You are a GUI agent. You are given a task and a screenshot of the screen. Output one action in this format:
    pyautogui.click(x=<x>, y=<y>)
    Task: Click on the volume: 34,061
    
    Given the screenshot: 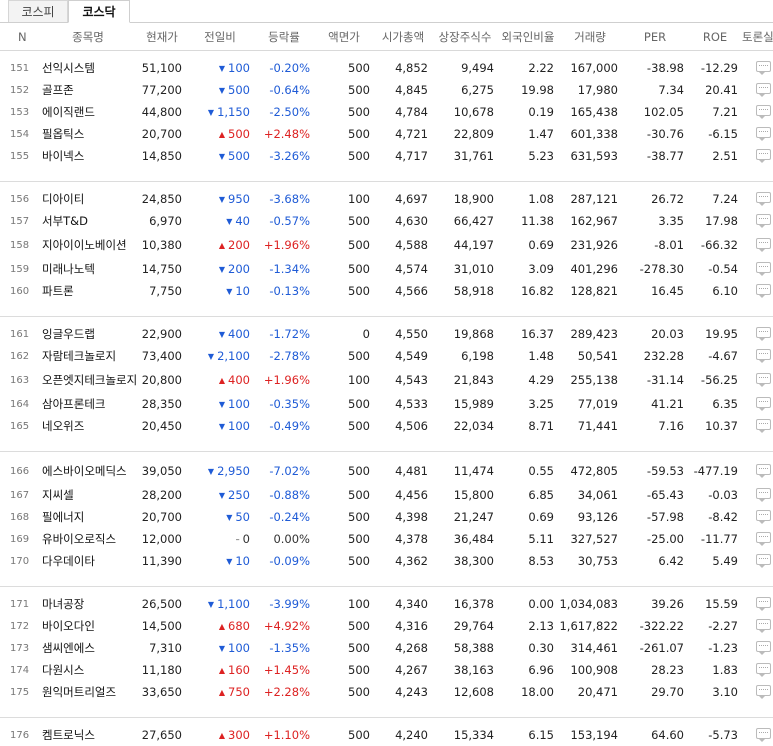 What is the action you would take?
    pyautogui.click(x=597, y=495)
    